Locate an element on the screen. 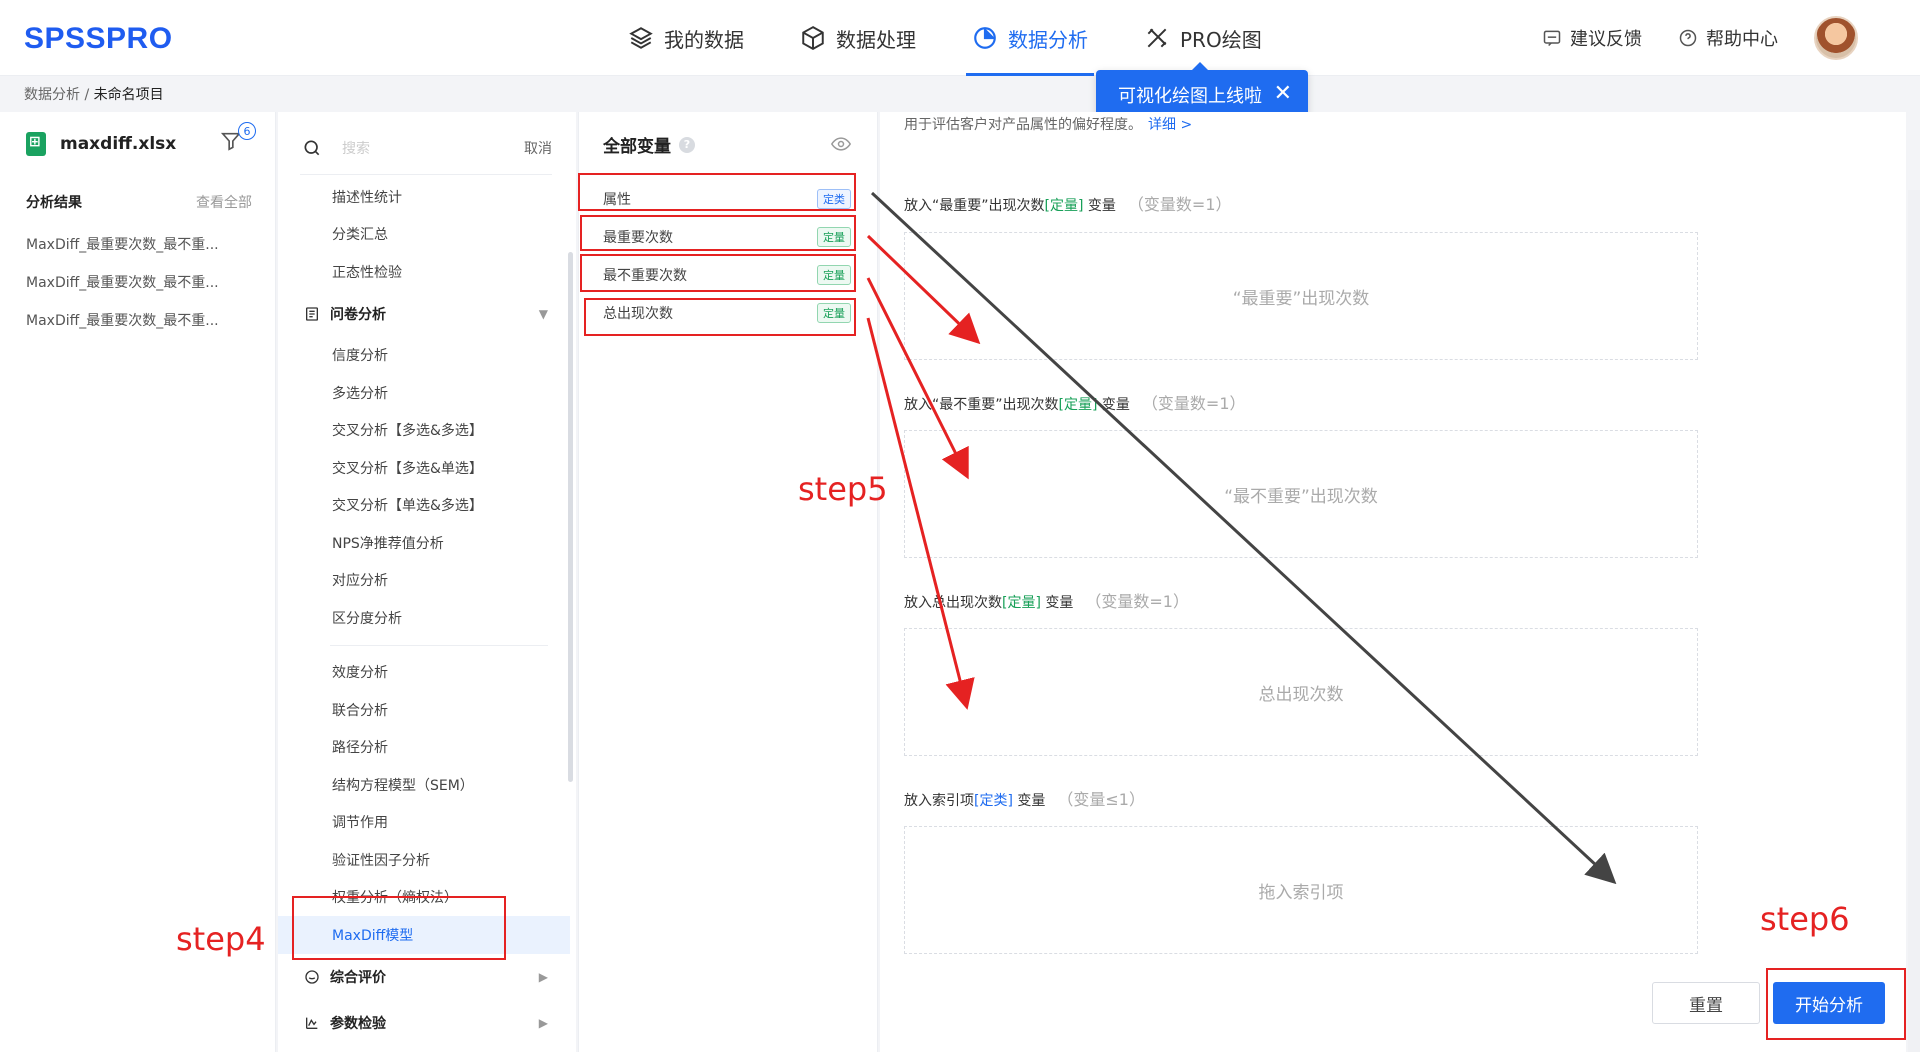 The width and height of the screenshot is (1920, 1052). zone-tag: [定量] is located at coordinates (1021, 603).